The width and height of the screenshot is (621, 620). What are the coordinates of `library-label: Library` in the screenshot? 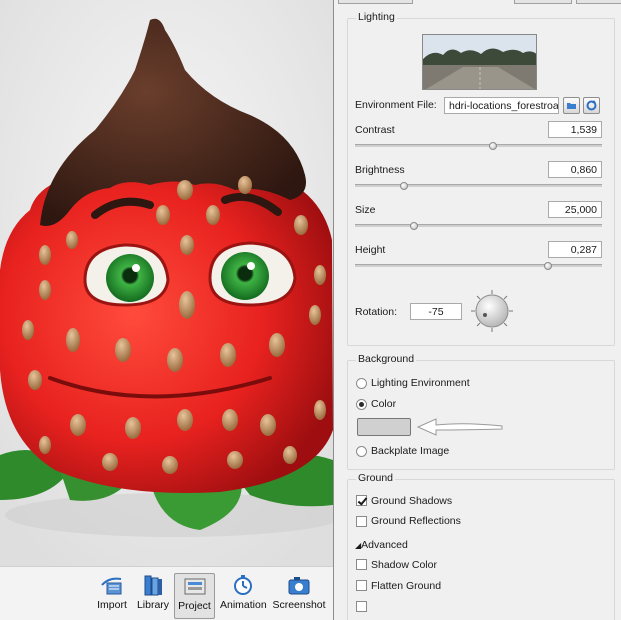 It's located at (153, 605).